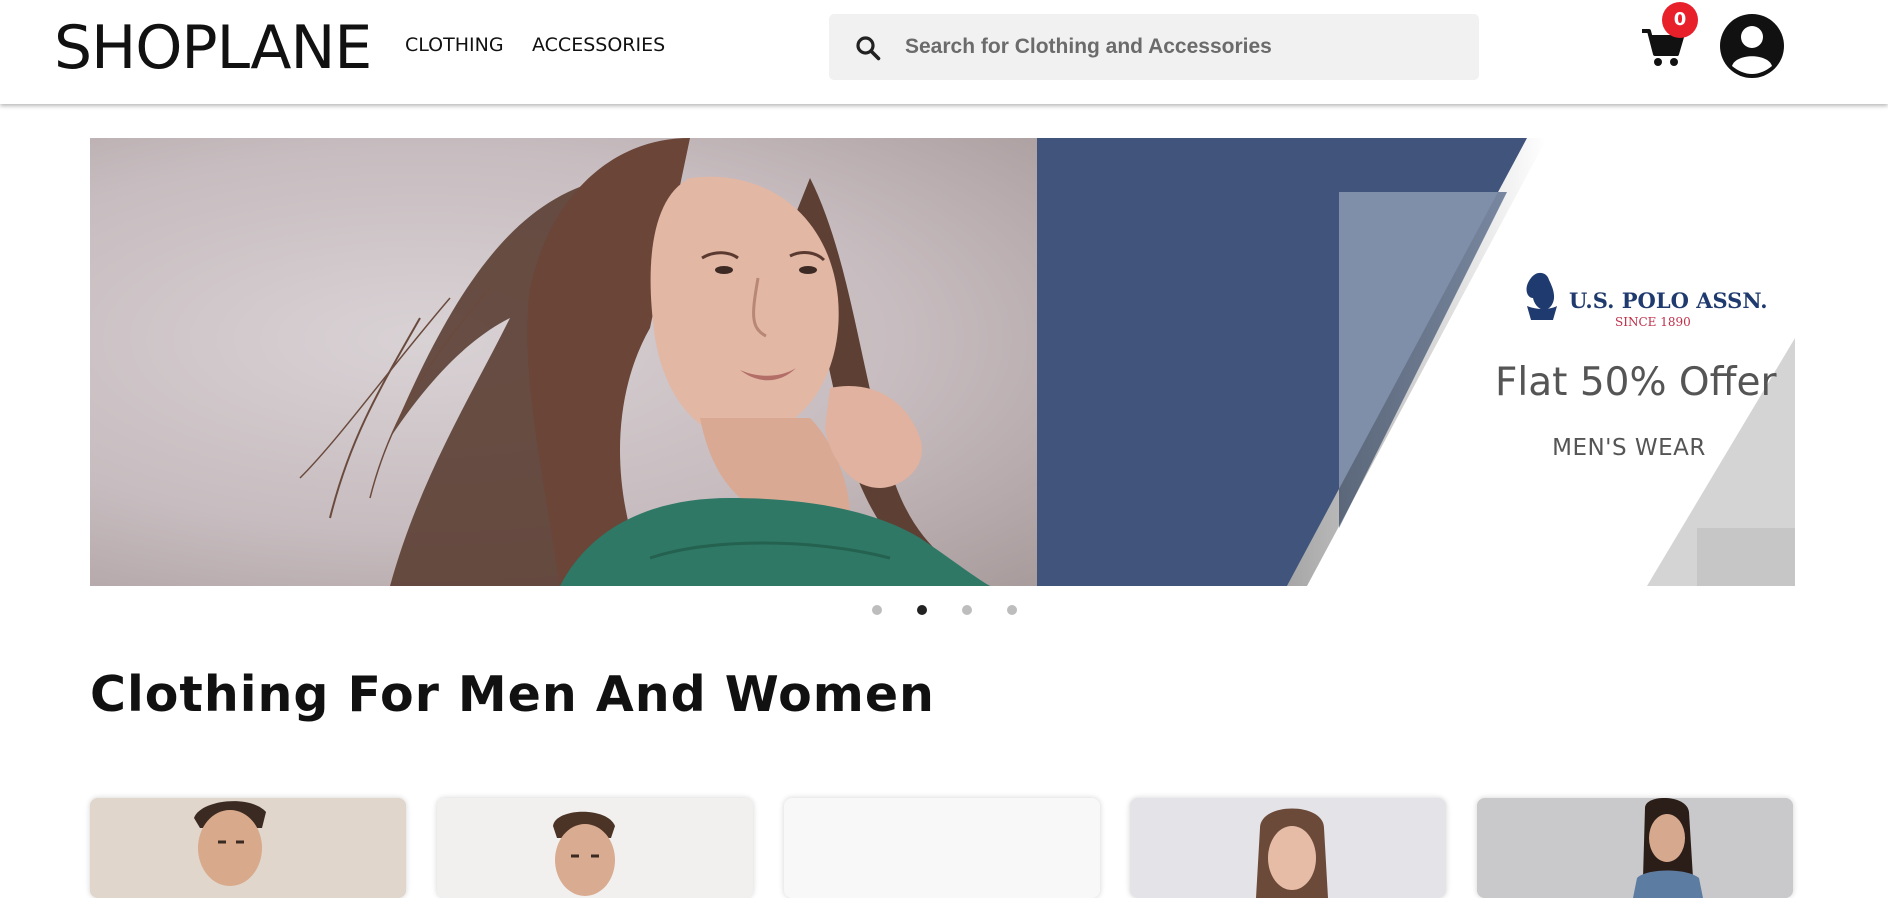  I want to click on brand-since-text: SINCE 1890, so click(1653, 322).